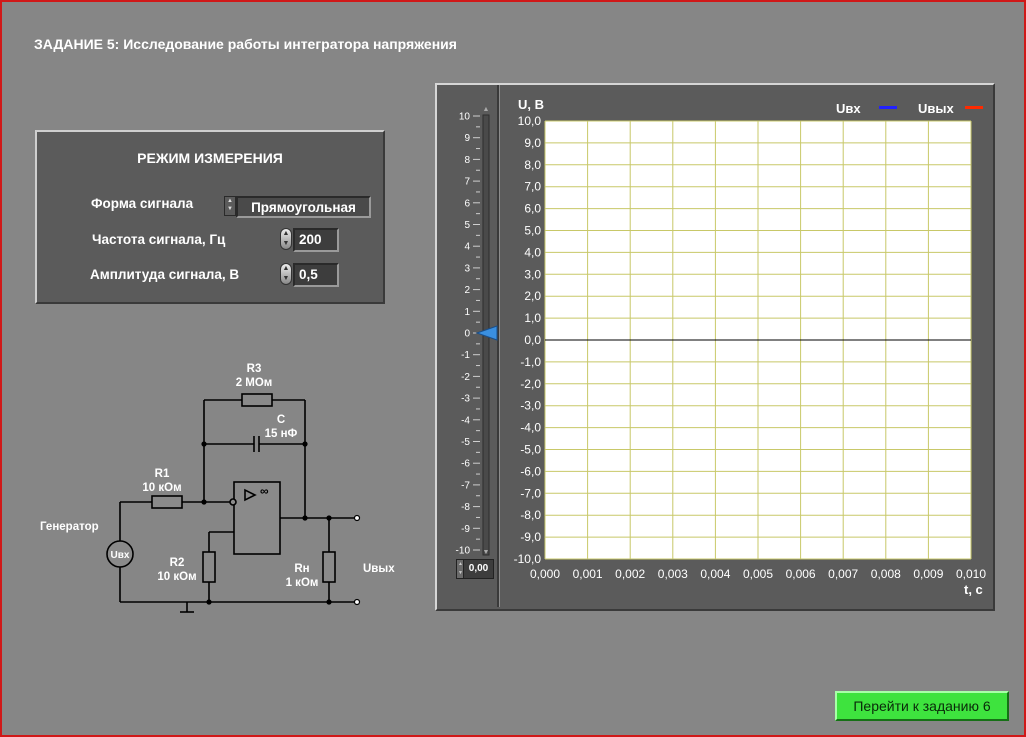  I want to click on y-tick-label: 8,0, so click(532, 165).